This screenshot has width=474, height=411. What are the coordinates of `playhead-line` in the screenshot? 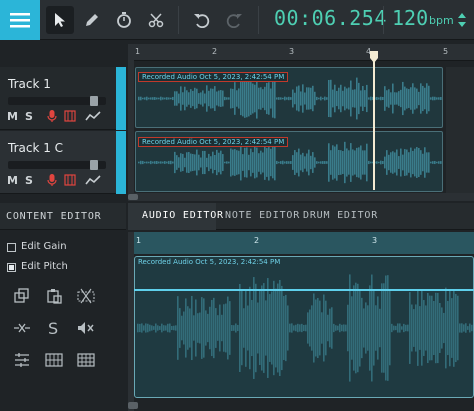 It's located at (374, 123).